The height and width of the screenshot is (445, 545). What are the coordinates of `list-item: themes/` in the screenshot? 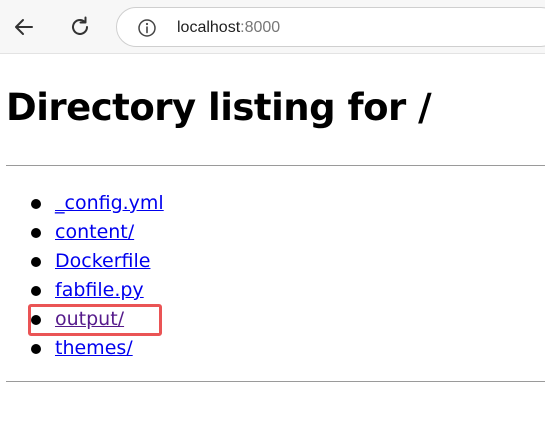 It's located at (82, 349).